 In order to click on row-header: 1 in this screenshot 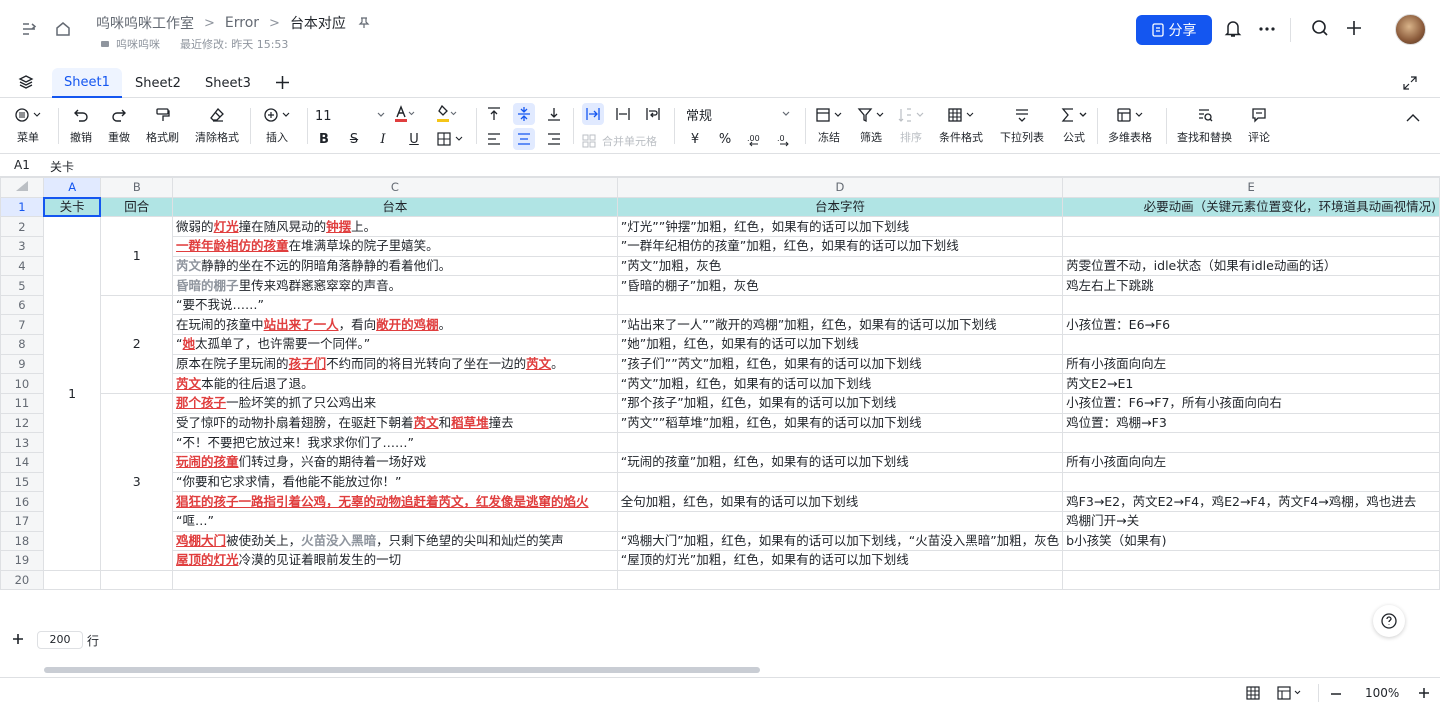, I will do `click(22, 207)`.